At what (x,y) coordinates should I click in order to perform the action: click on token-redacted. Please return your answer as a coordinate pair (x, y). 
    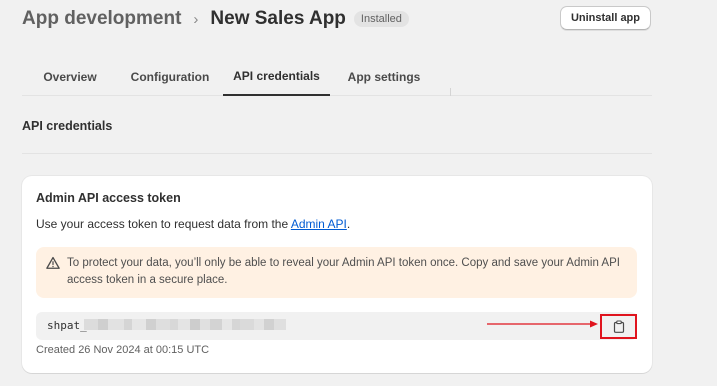
    Looking at the image, I should click on (190, 324).